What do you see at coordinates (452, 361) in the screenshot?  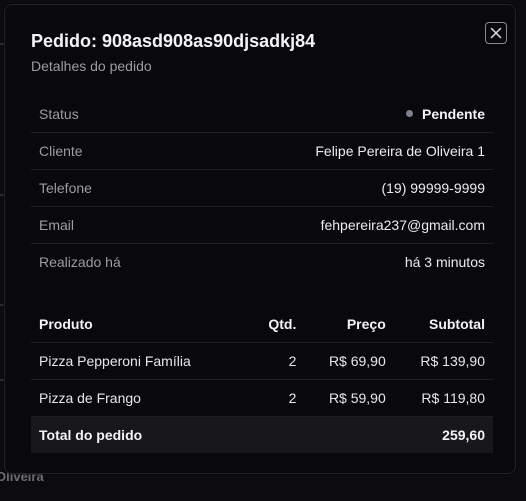 I see `subtotal-cell: R$ 139,90` at bounding box center [452, 361].